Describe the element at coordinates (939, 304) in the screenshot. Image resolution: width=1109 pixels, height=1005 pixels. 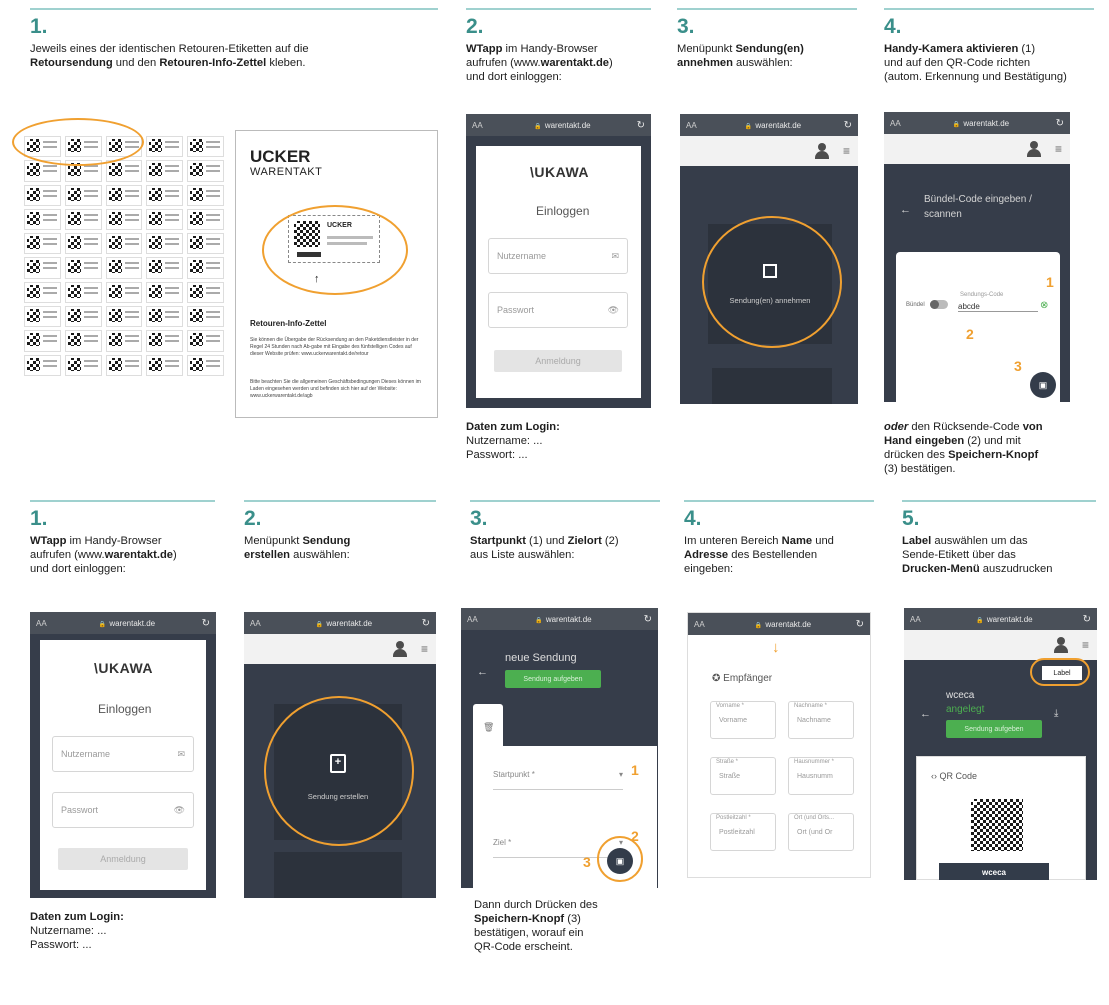
I see `bundle-toggle` at that location.